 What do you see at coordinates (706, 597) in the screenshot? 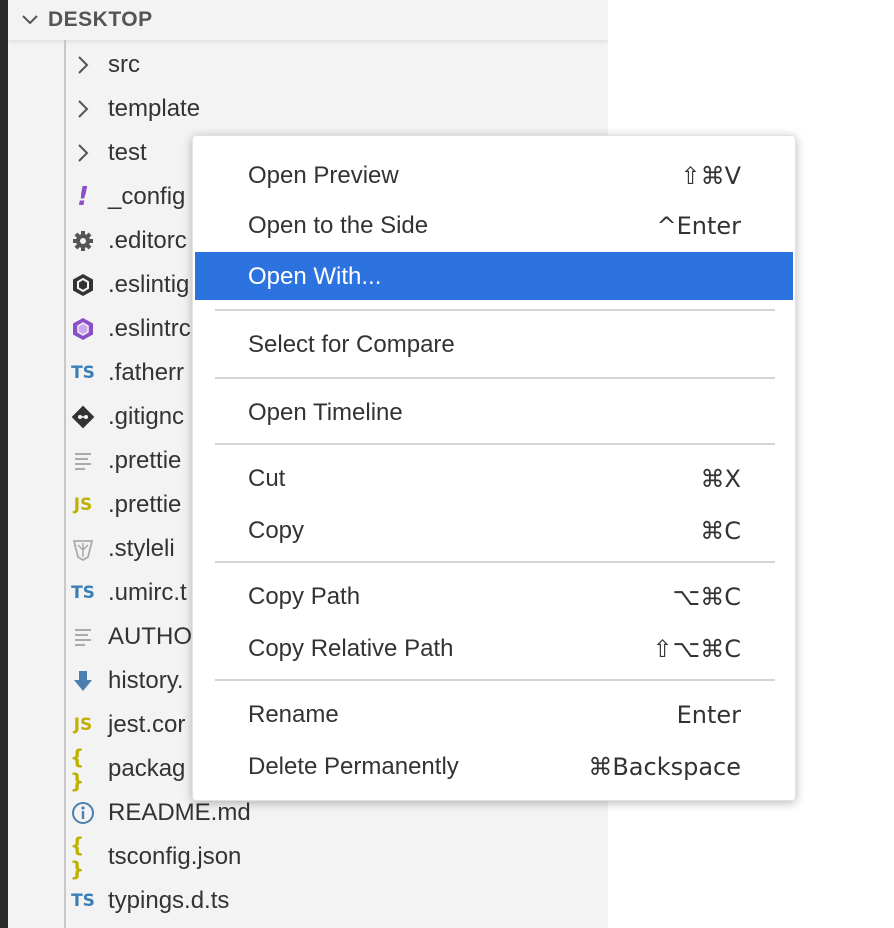
I see `menu-item-shortcut: ⌥⌘C` at bounding box center [706, 597].